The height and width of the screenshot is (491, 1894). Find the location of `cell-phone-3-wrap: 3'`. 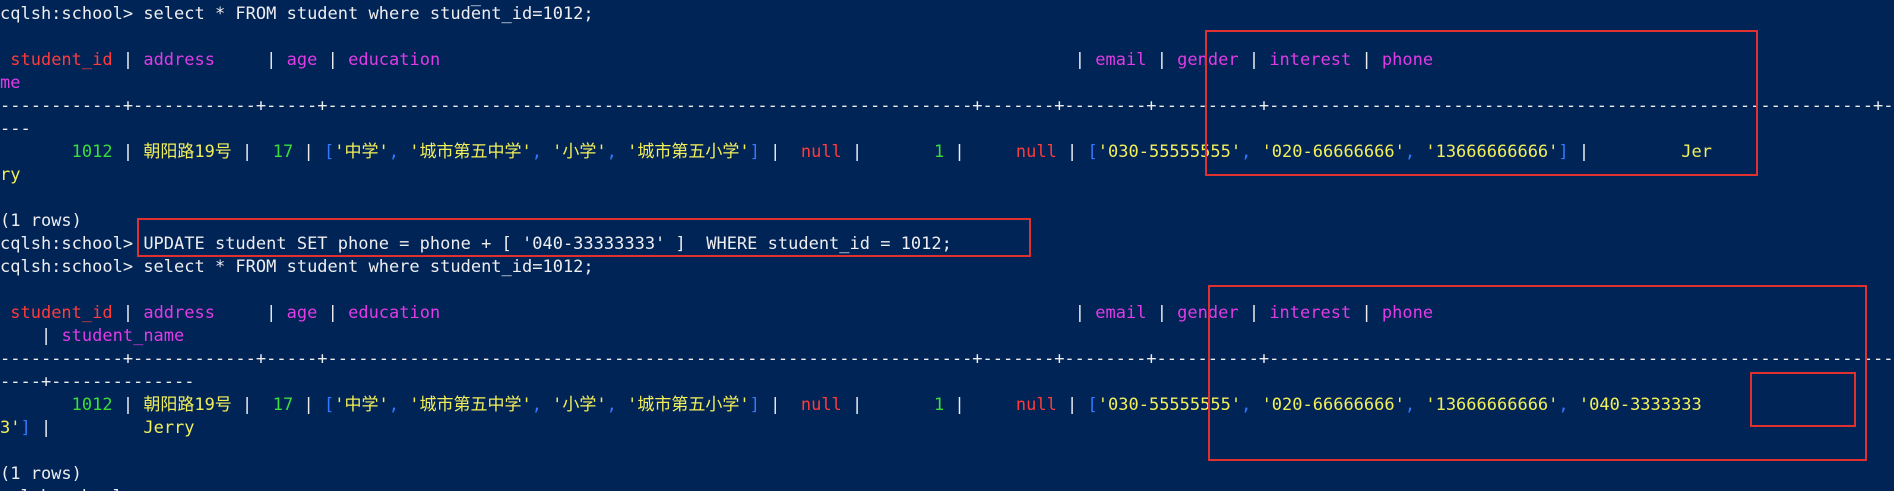

cell-phone-3-wrap: 3' is located at coordinates (10, 428).